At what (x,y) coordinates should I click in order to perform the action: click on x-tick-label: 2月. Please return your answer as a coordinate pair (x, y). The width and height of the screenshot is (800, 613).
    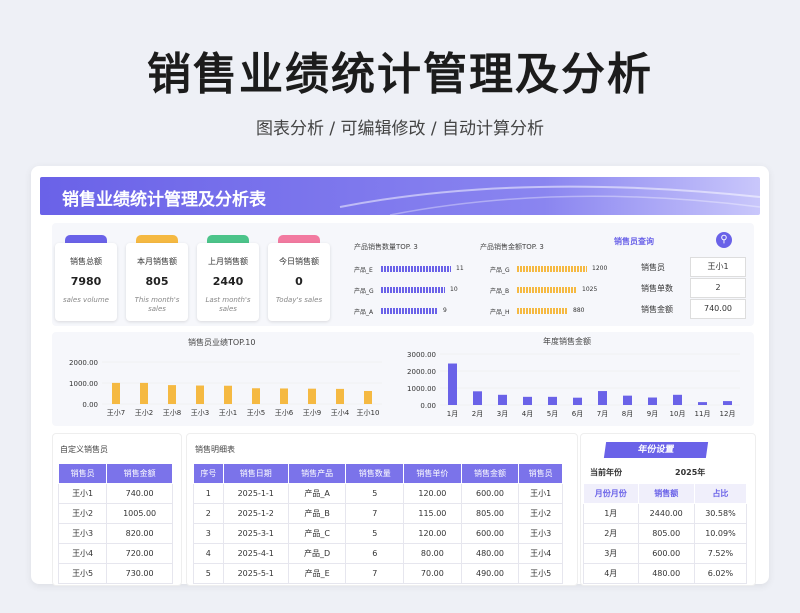
    Looking at the image, I should click on (477, 414).